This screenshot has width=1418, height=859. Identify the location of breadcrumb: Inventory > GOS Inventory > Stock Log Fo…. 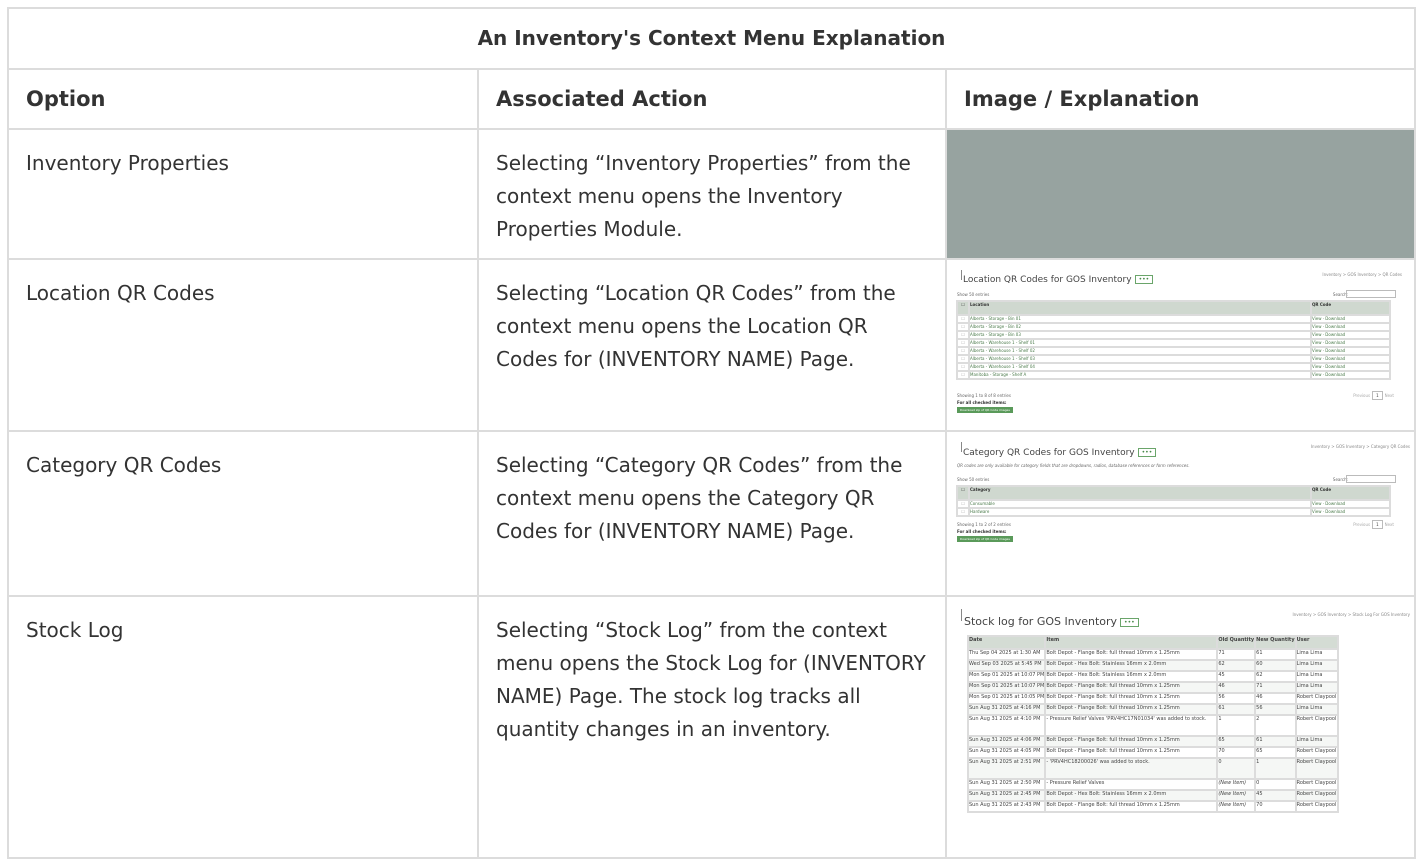
(1351, 614).